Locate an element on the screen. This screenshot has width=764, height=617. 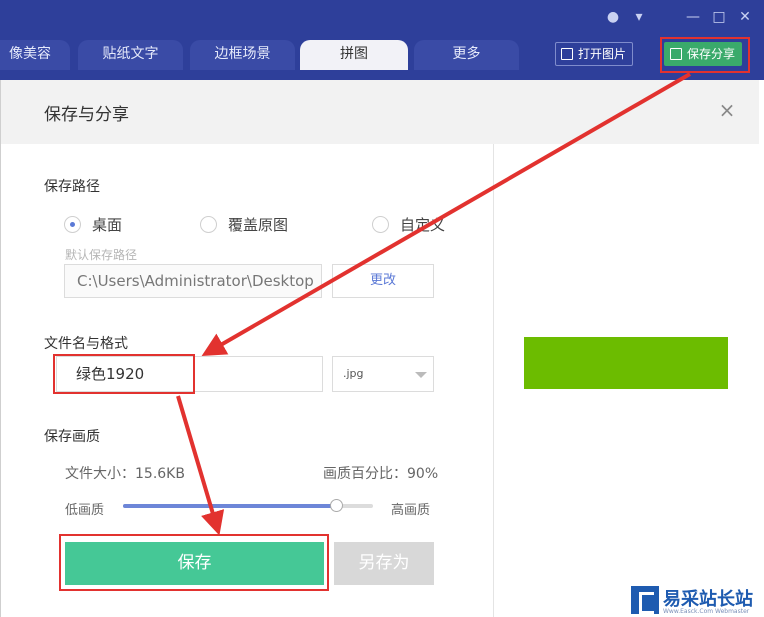
site-logo-icon is located at coordinates (645, 600).